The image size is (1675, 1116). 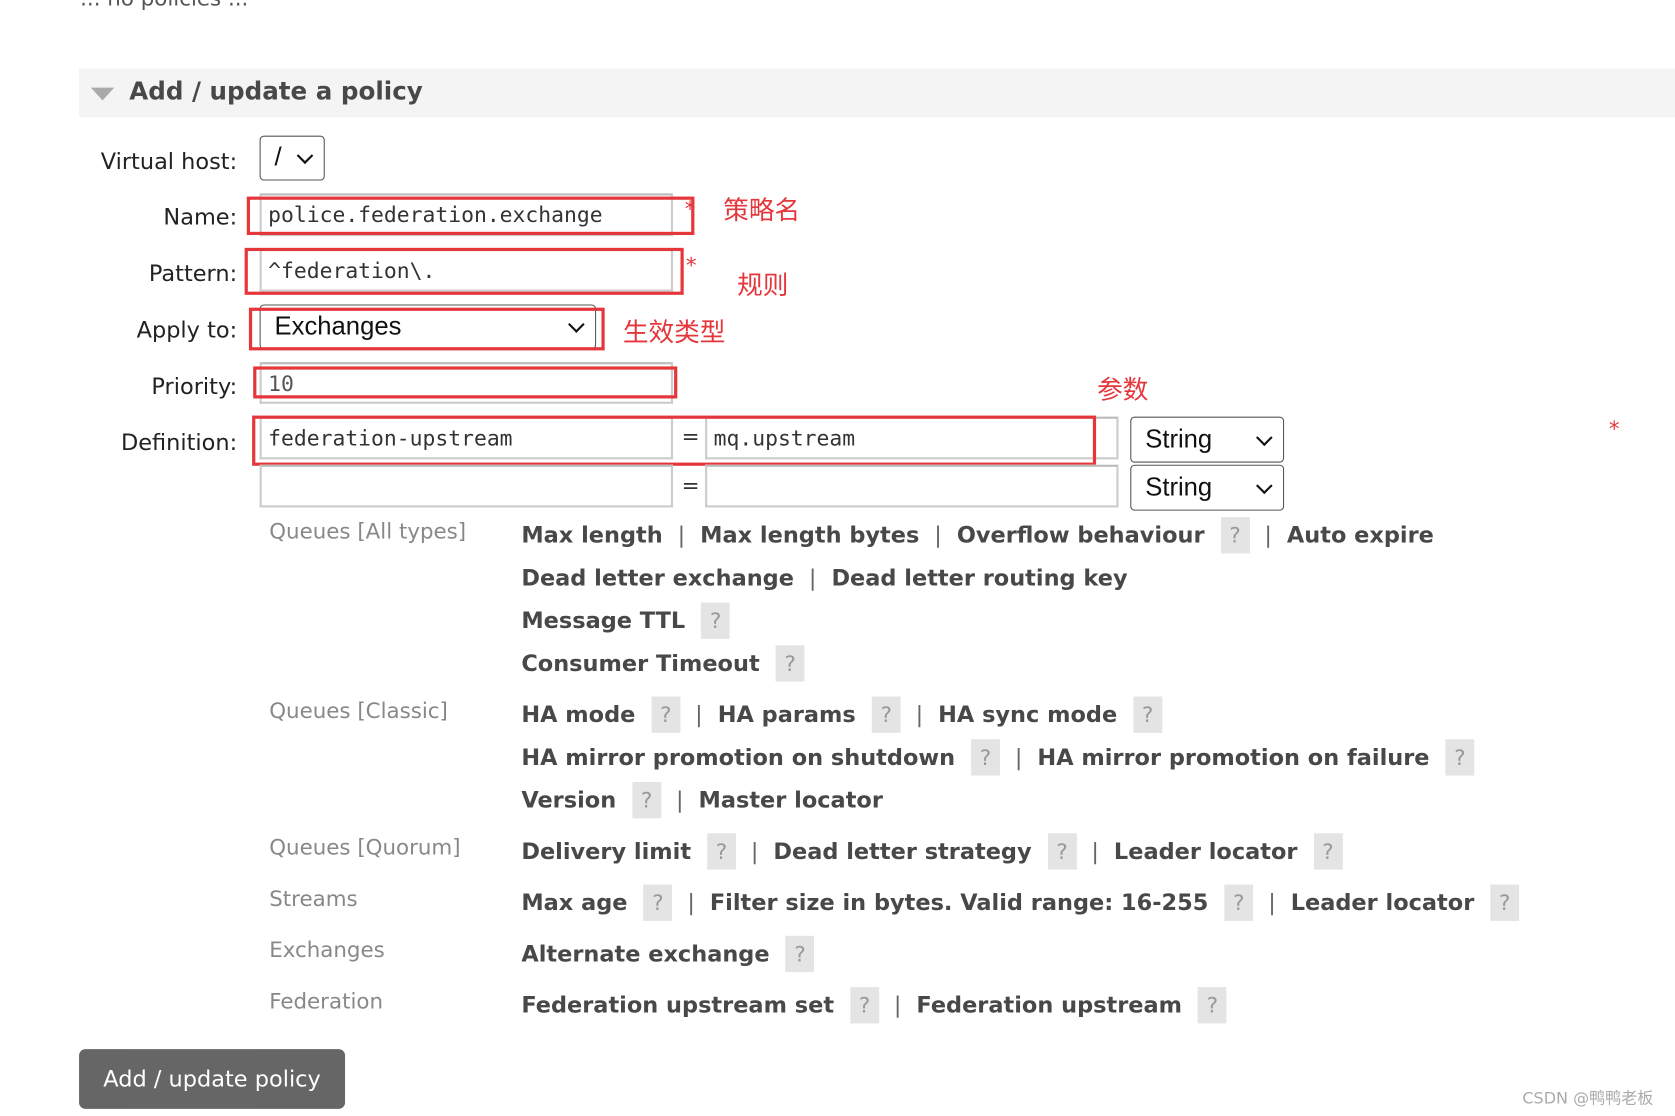 What do you see at coordinates (365, 847) in the screenshot?
I see `category-label: Queues [Quorum]` at bounding box center [365, 847].